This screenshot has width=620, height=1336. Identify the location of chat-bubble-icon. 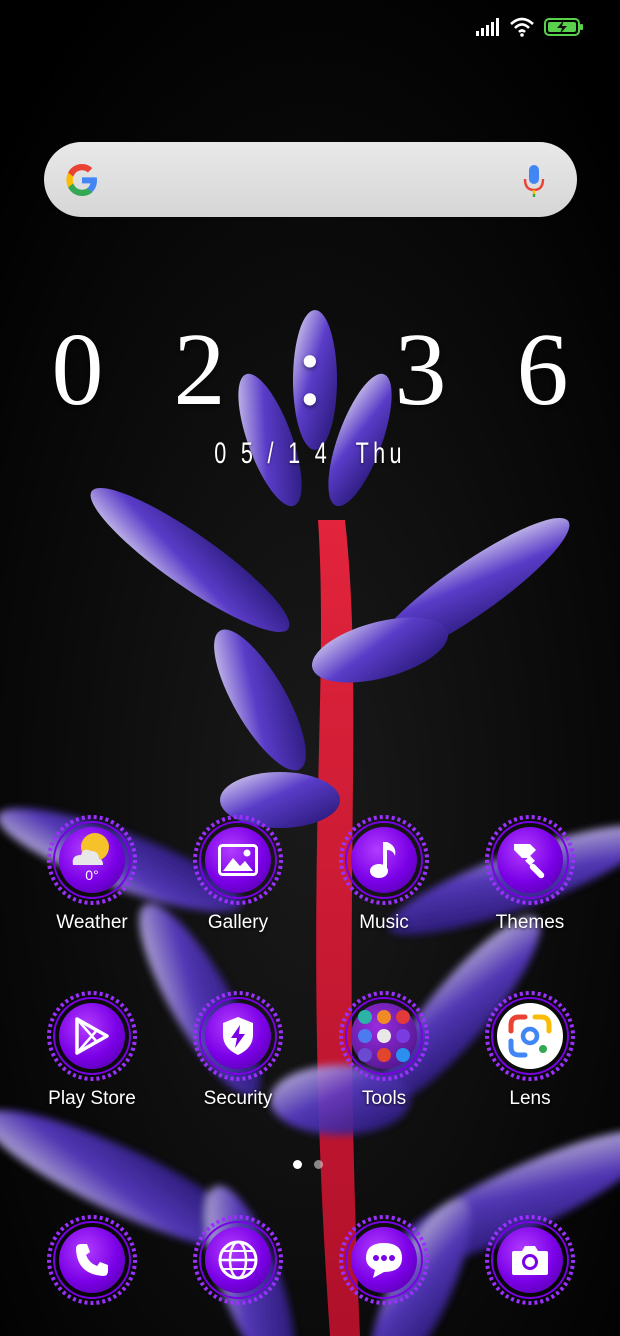
(384, 1260).